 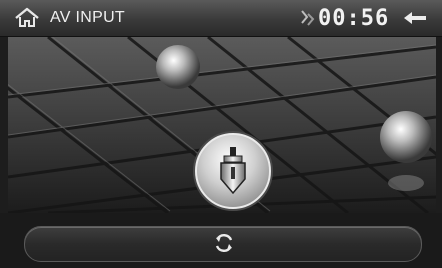 I want to click on bottom-control-bar, so click(x=223, y=244).